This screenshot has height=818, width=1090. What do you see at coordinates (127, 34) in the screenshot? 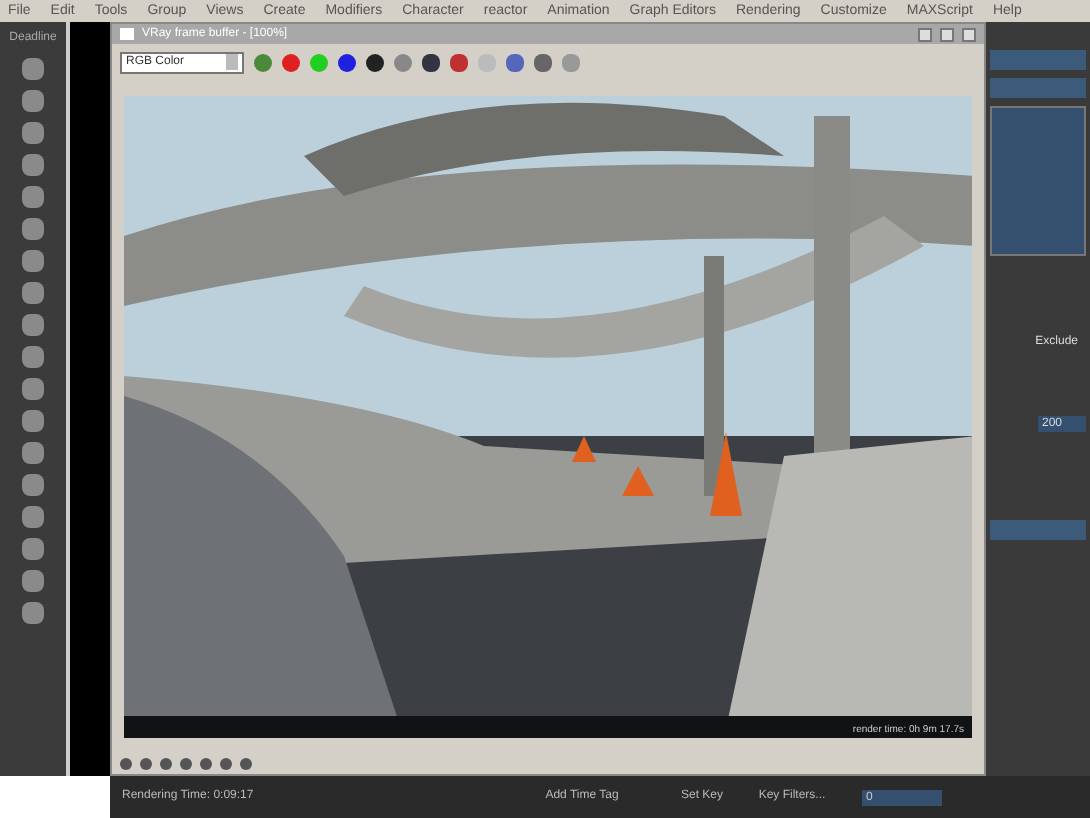
I see `window-icon` at bounding box center [127, 34].